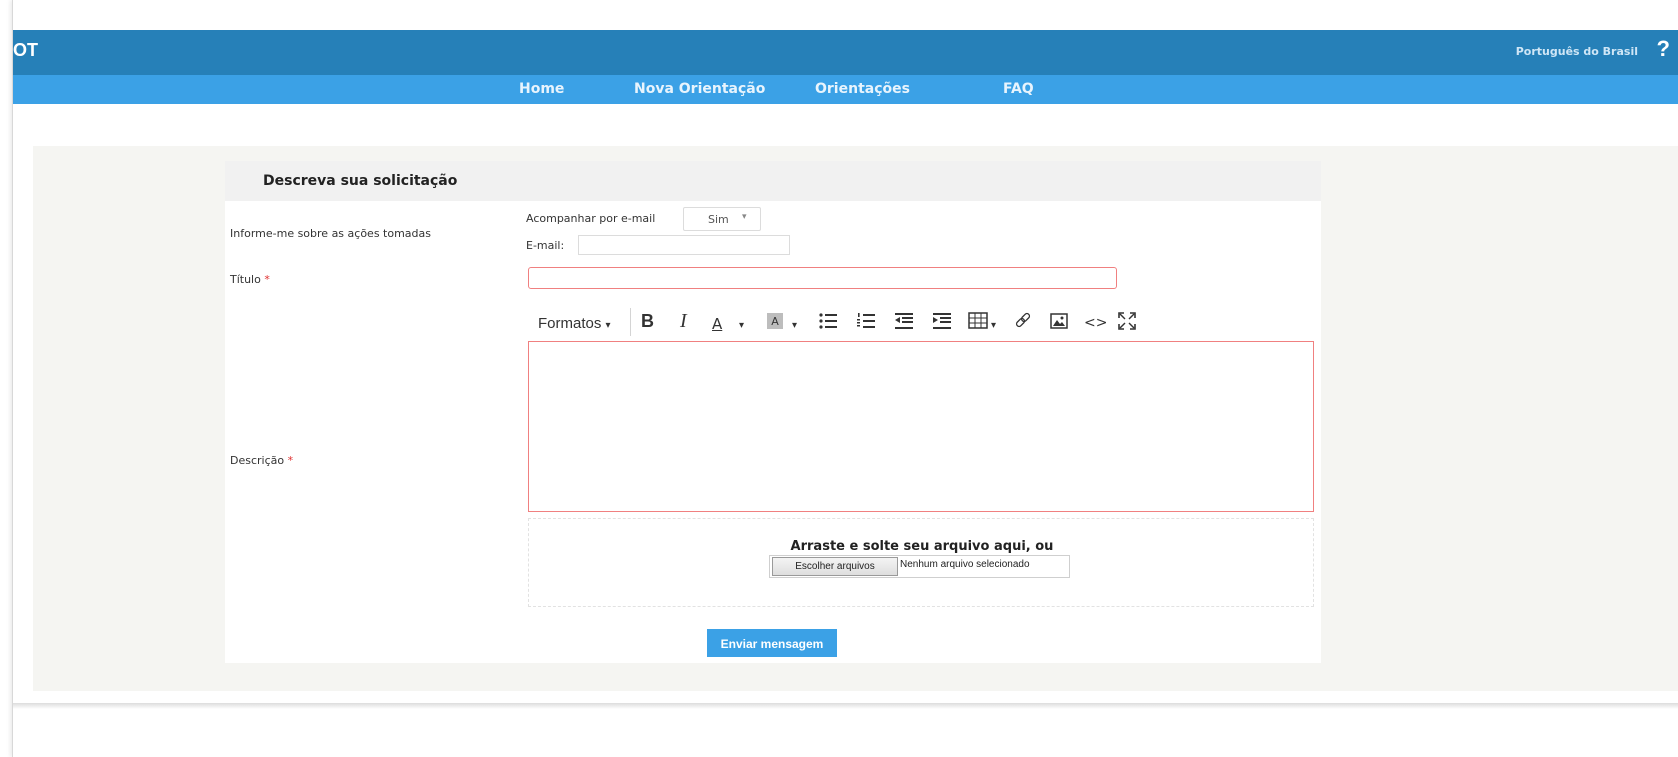  Describe the element at coordinates (718, 219) in the screenshot. I see `follow-email-value: Sim` at that location.